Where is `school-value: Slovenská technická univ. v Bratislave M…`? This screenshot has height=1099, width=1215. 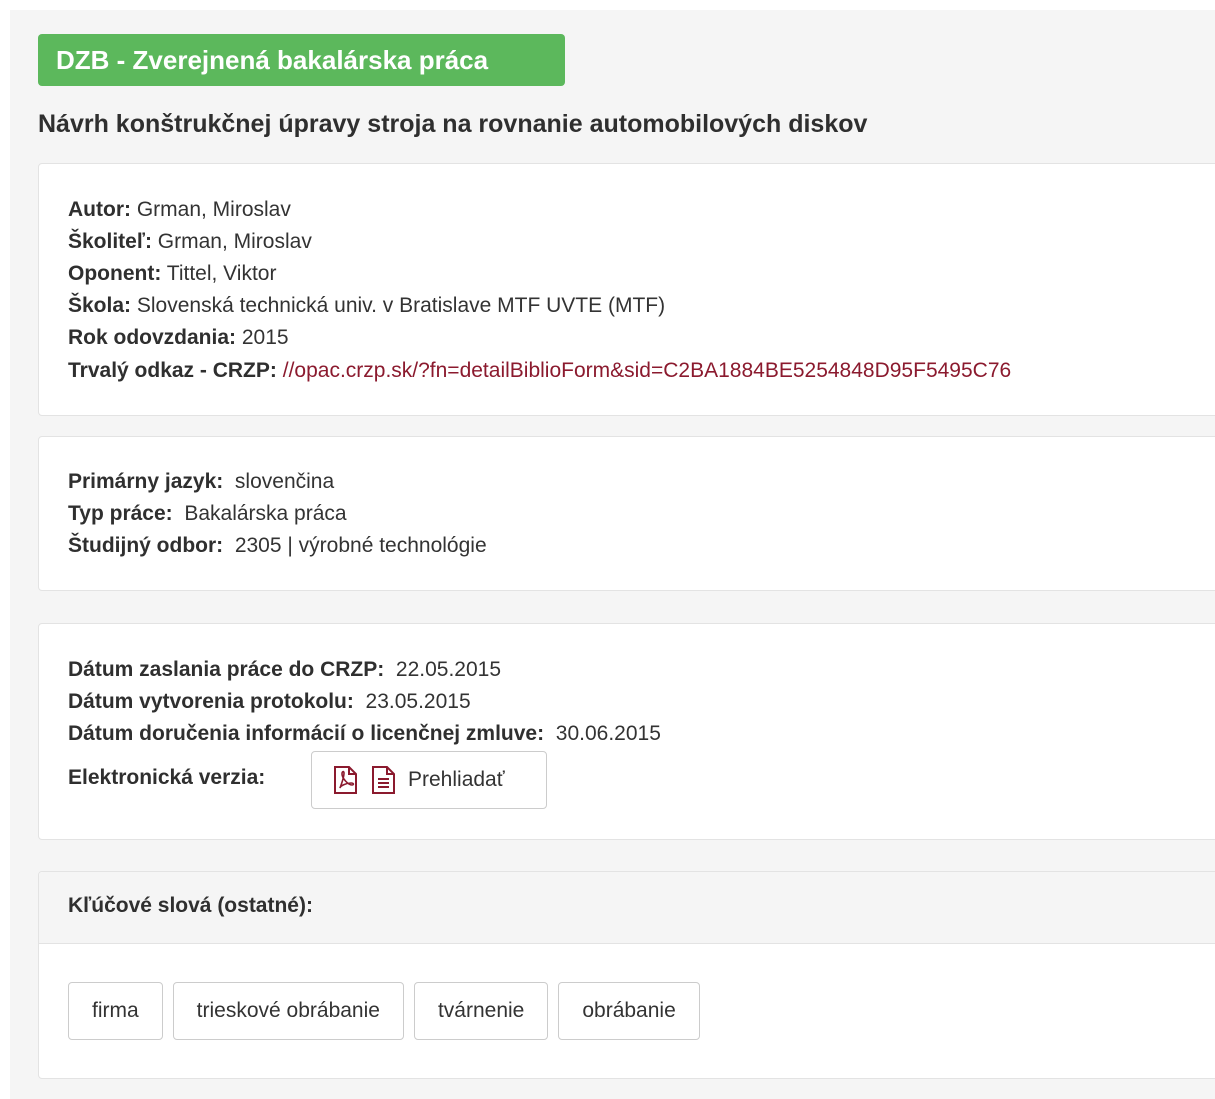
school-value: Slovenská technická univ. v Bratislave M… is located at coordinates (401, 305).